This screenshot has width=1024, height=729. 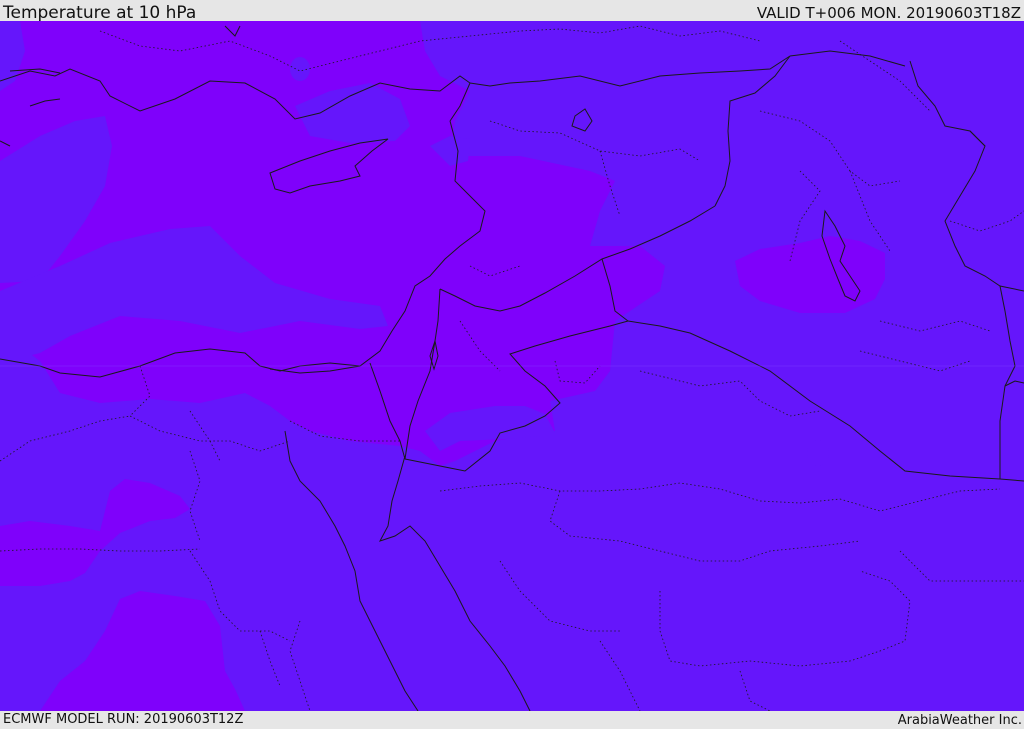 What do you see at coordinates (300, 69) in the screenshot?
I see `cool-region-lake` at bounding box center [300, 69].